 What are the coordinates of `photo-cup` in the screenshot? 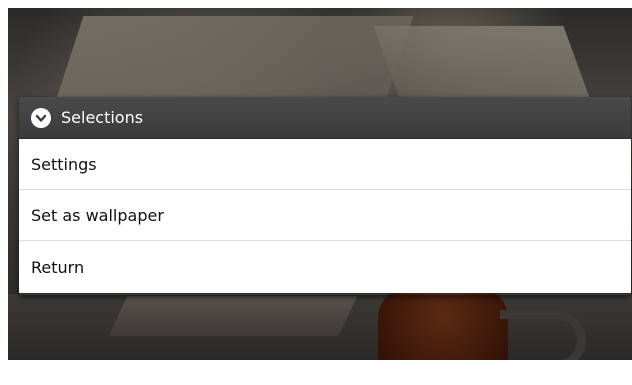 It's located at (443, 324).